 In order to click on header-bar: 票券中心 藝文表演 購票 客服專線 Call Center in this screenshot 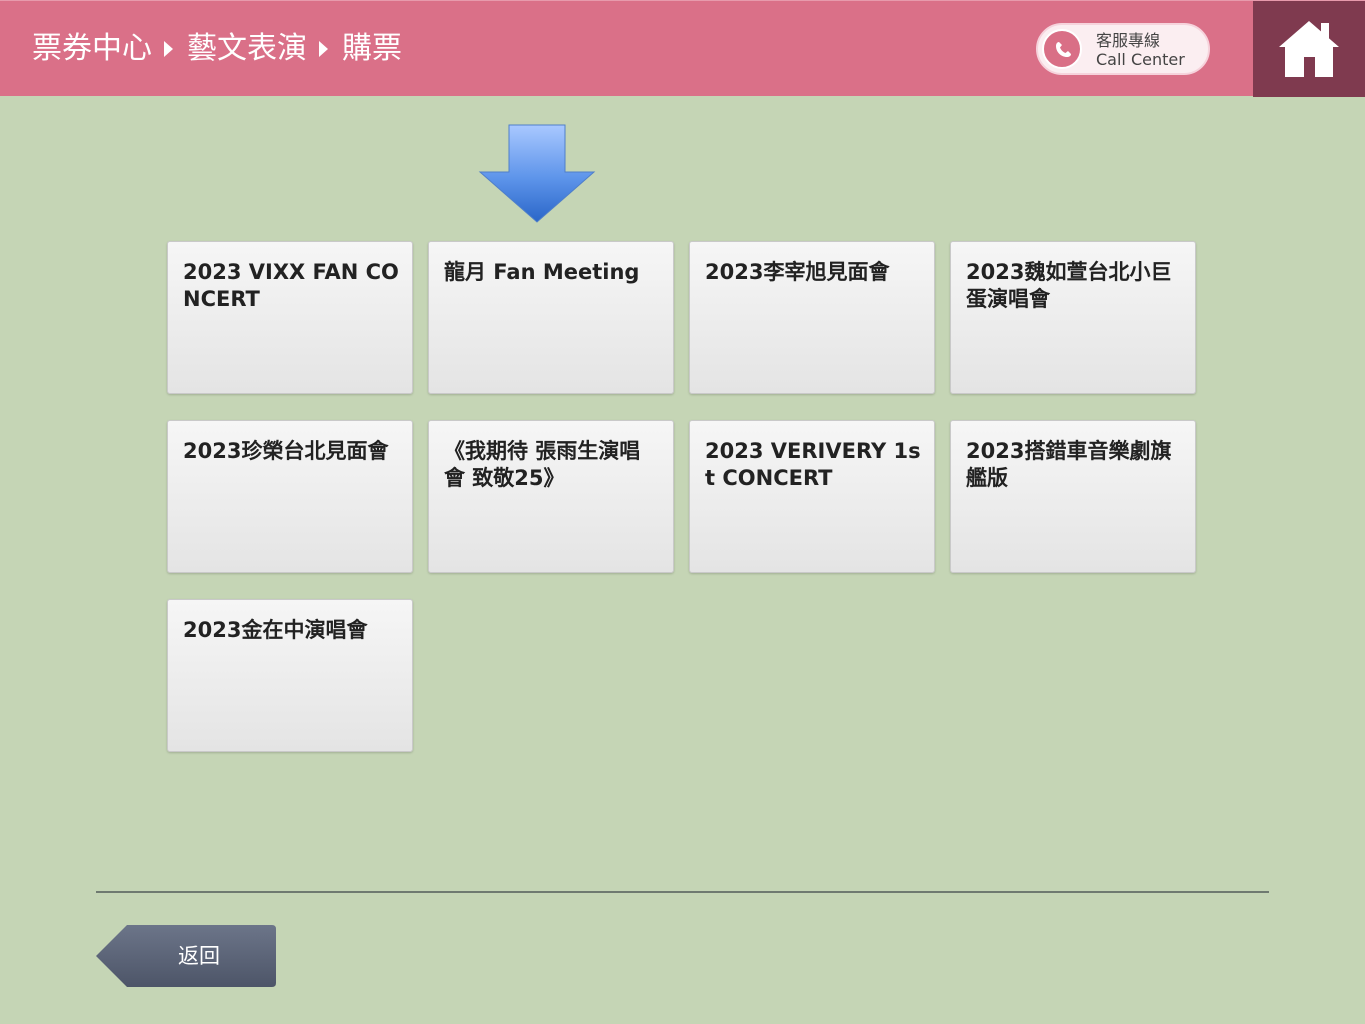, I will do `click(682, 48)`.